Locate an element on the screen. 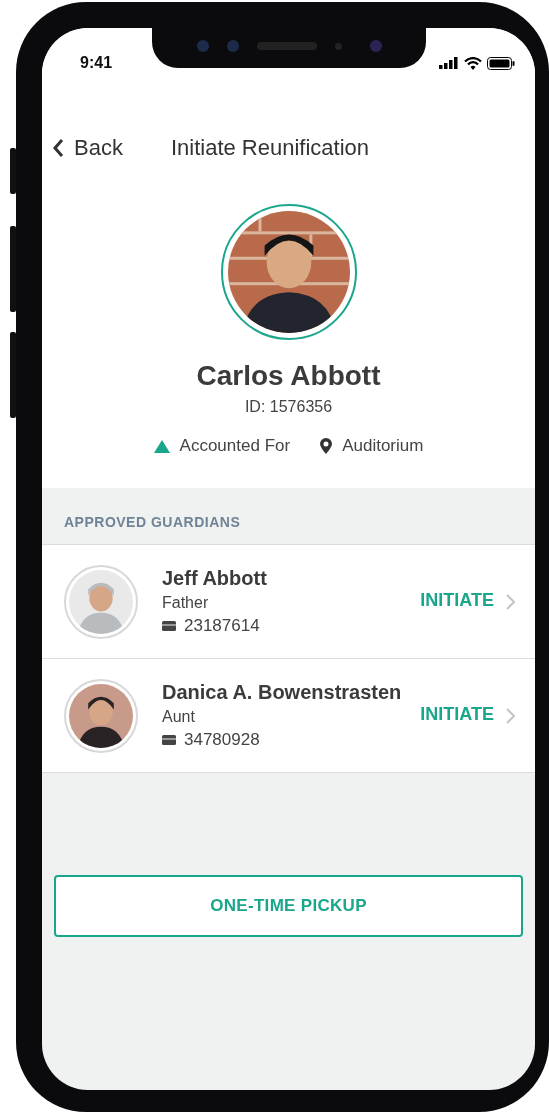 The height and width of the screenshot is (1112, 549). guardian-row: Danica A. Bowenstrasten Aunt 34780928 INITIATE is located at coordinates (288, 716).